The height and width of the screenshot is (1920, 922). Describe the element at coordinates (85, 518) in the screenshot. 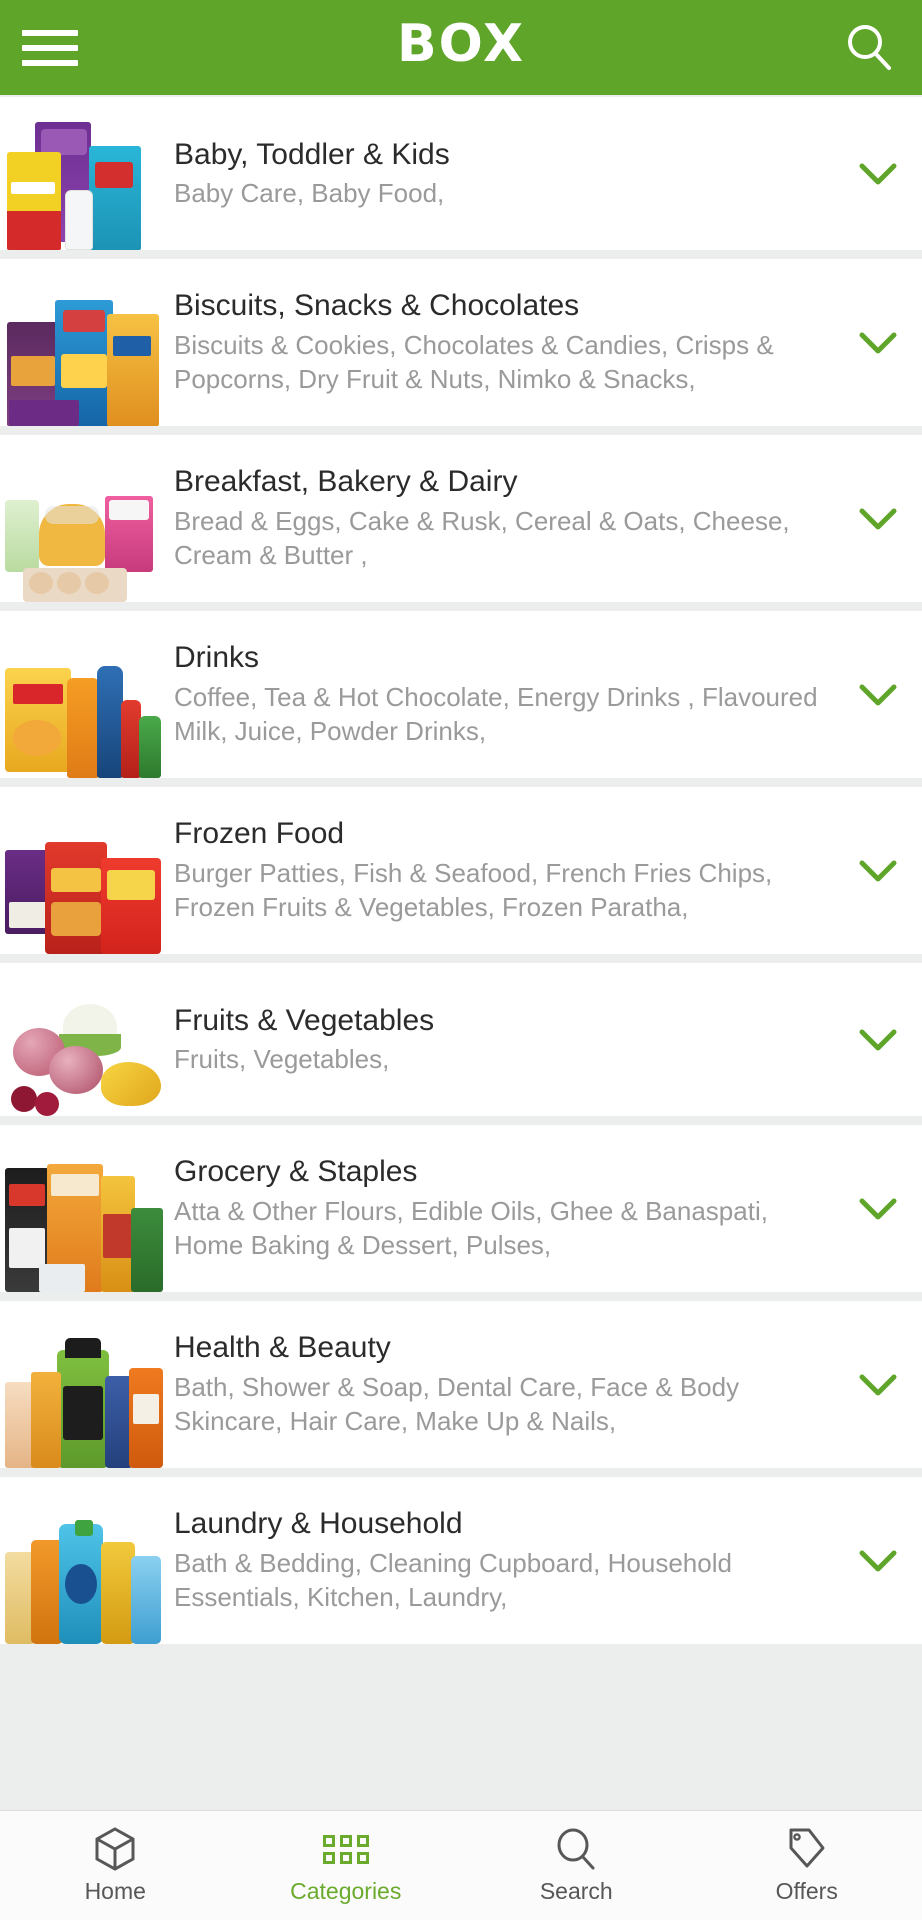

I see `bakery-products-thumbnail` at that location.